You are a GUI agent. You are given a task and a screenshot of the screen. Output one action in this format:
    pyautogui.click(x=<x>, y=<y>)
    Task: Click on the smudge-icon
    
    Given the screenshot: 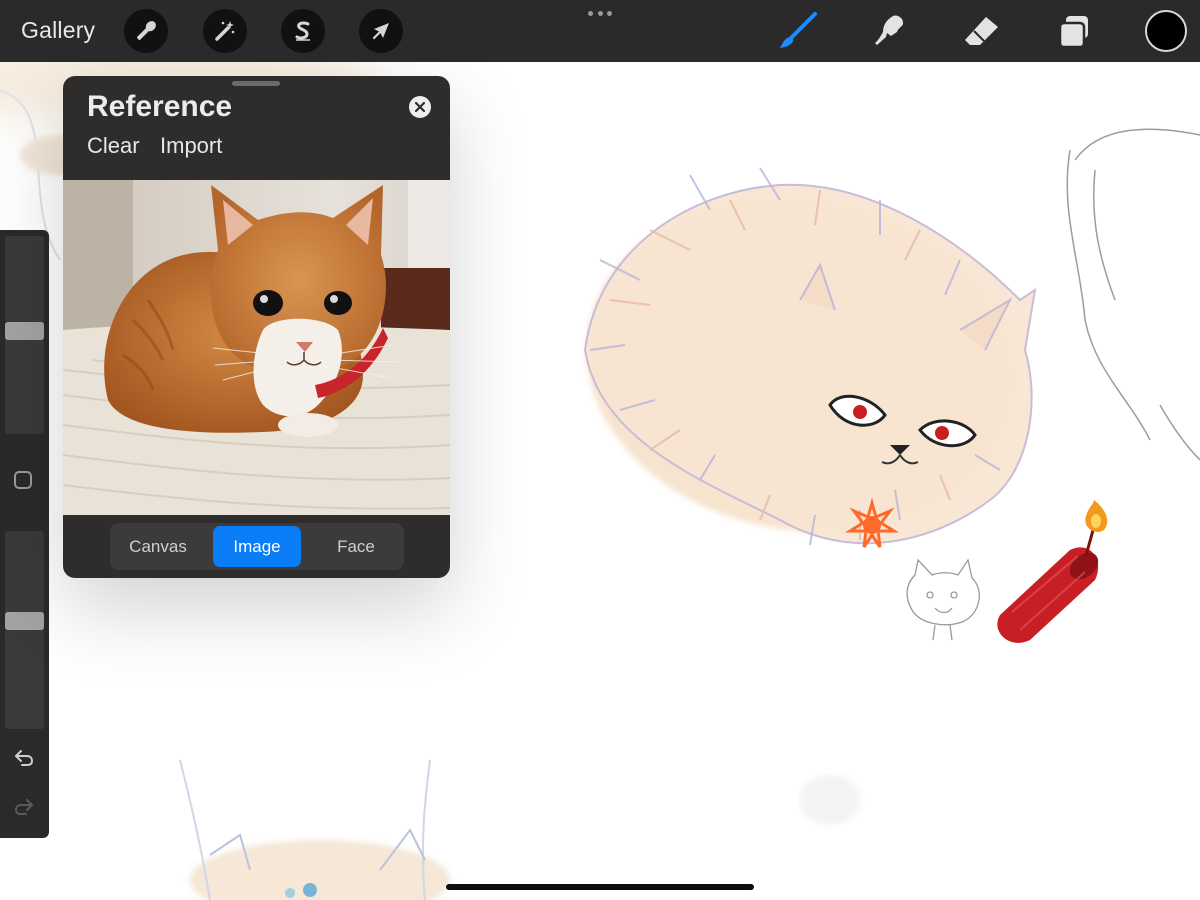 What is the action you would take?
    pyautogui.click(x=889, y=30)
    